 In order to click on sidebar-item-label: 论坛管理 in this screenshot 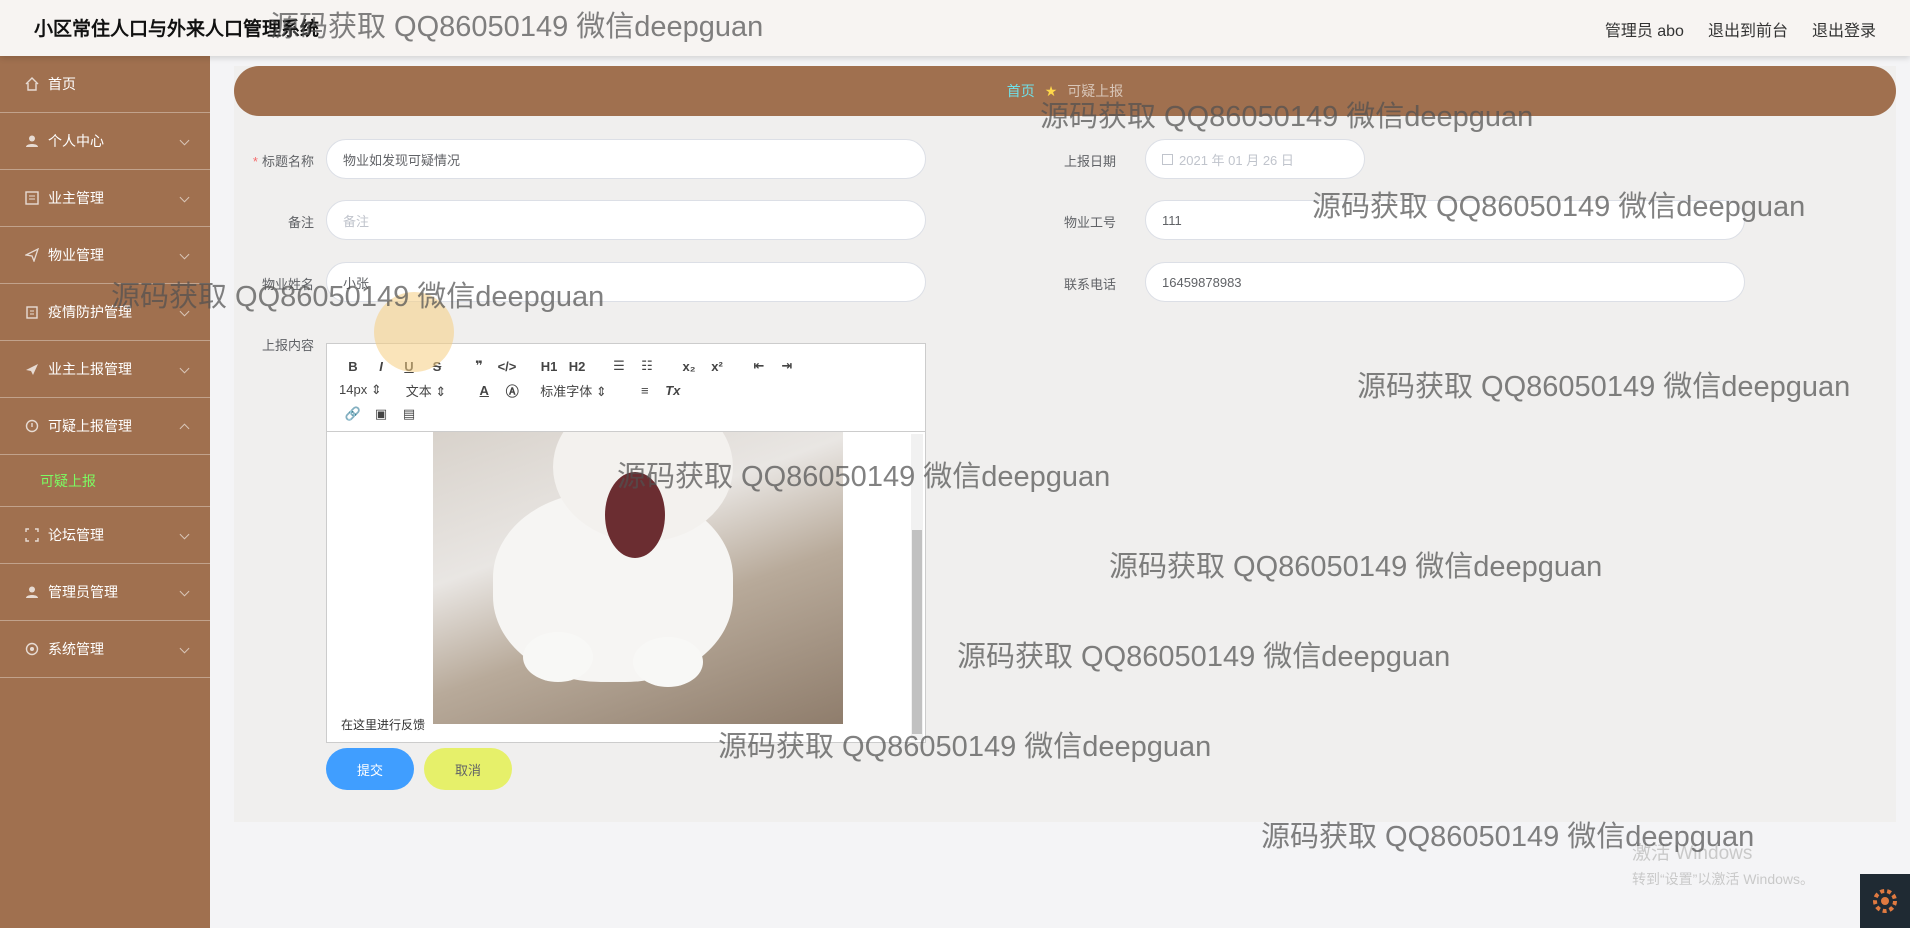, I will do `click(76, 535)`.